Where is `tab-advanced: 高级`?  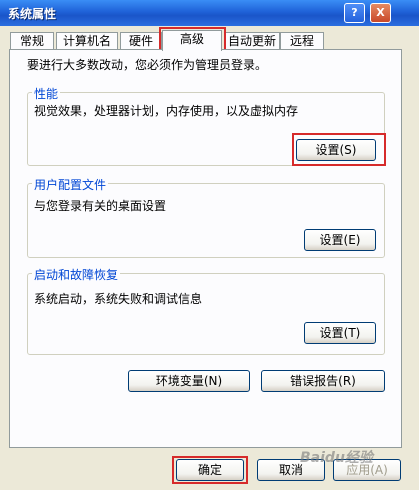 tab-advanced: 高级 is located at coordinates (192, 40).